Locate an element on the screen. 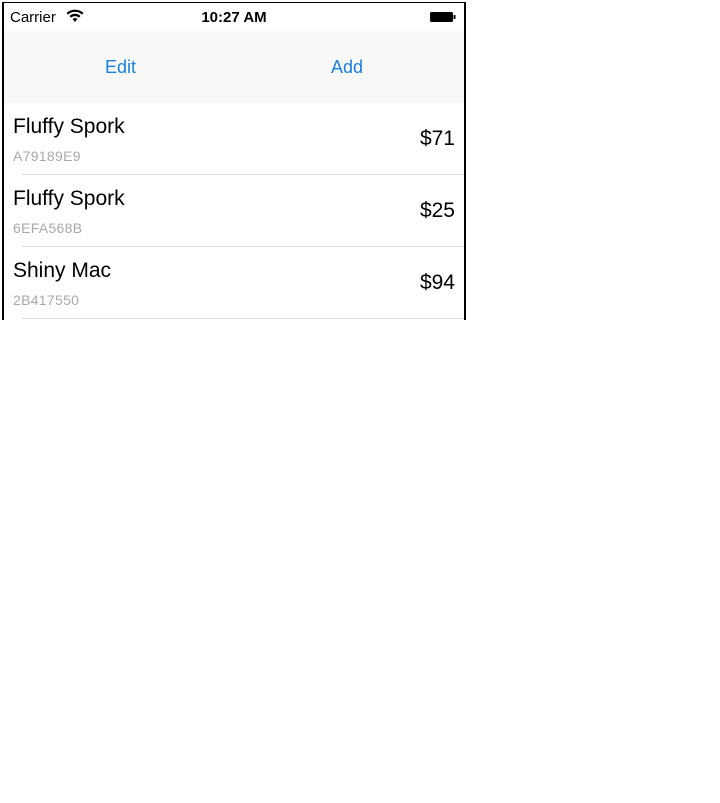 This screenshot has width=720, height=803. edit-button: Edit is located at coordinates (120, 67).